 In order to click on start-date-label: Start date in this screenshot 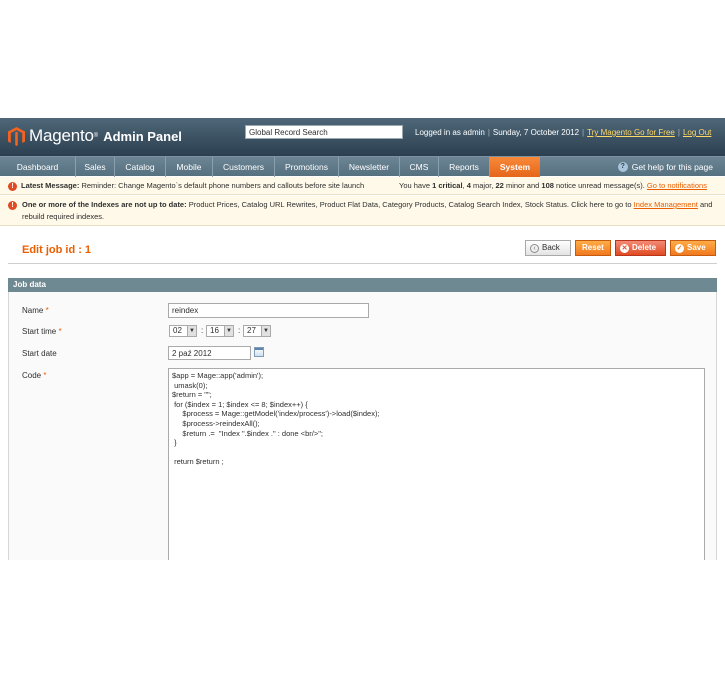, I will do `click(39, 353)`.